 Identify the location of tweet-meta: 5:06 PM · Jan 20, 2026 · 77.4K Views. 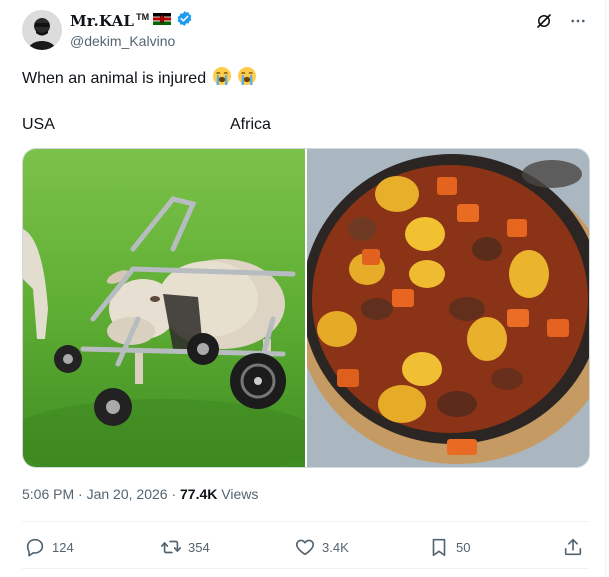
(140, 494).